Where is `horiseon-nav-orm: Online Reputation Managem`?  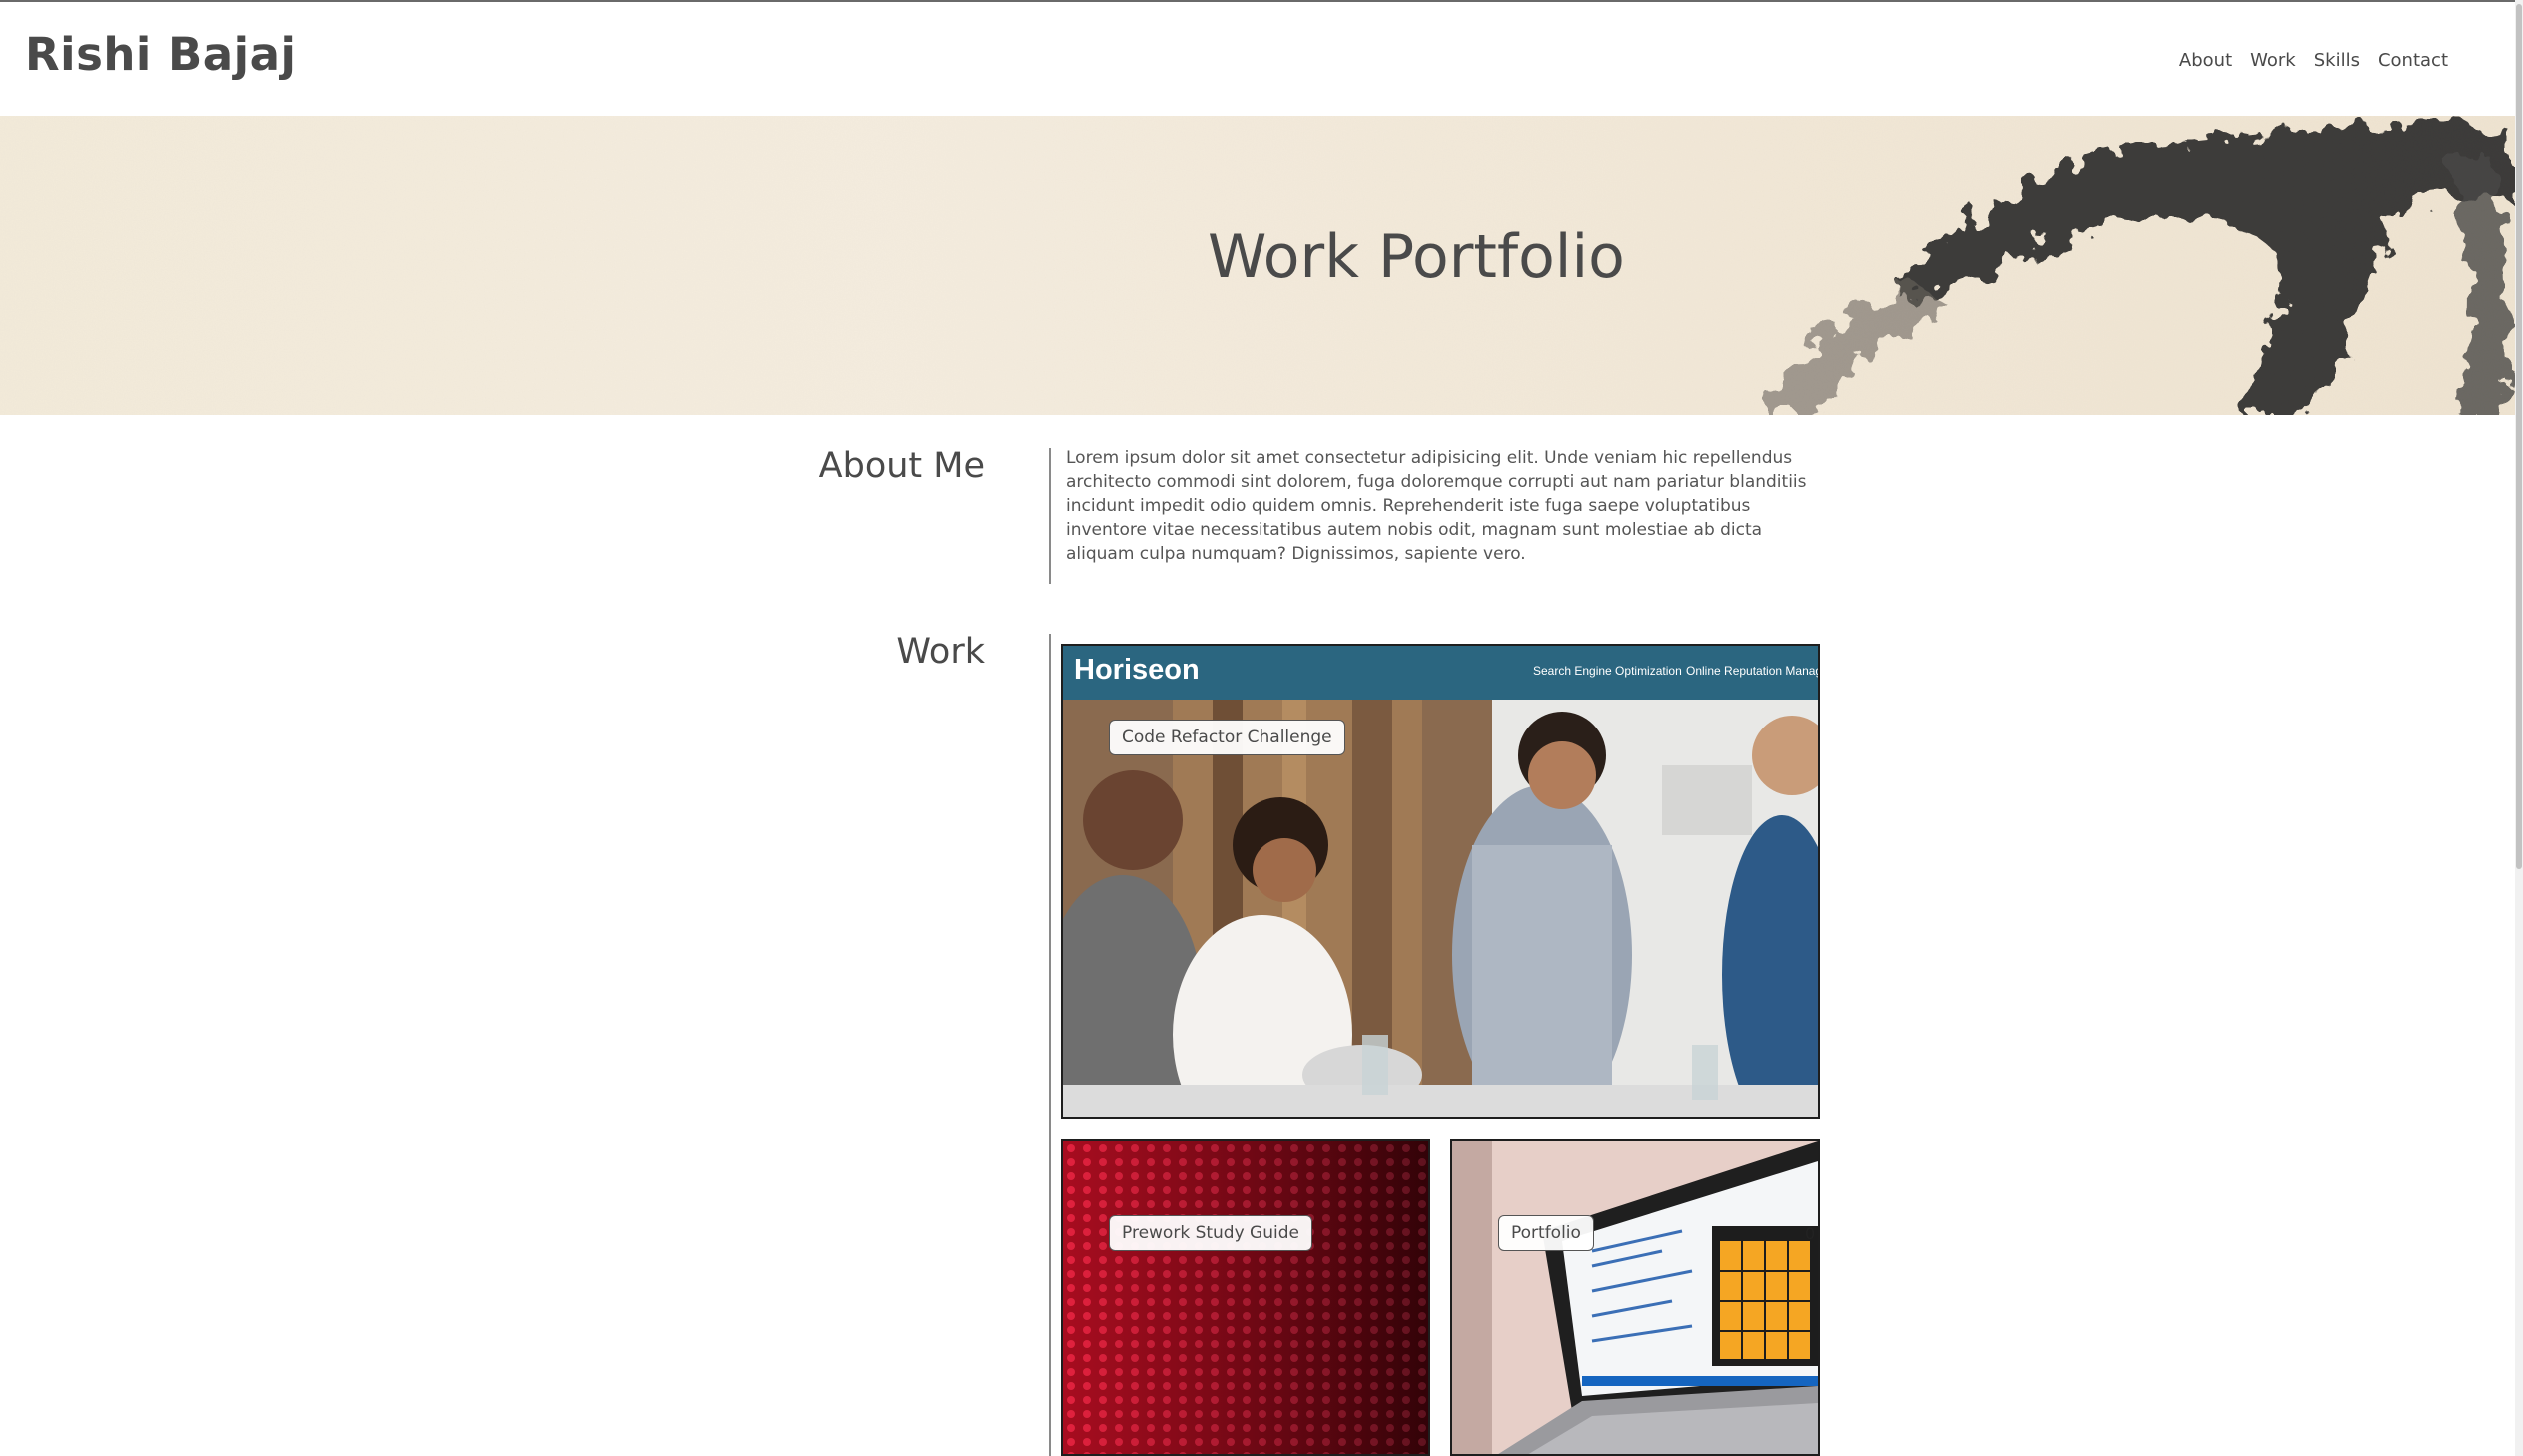 horiseon-nav-orm: Online Reputation Managem is located at coordinates (1752, 671).